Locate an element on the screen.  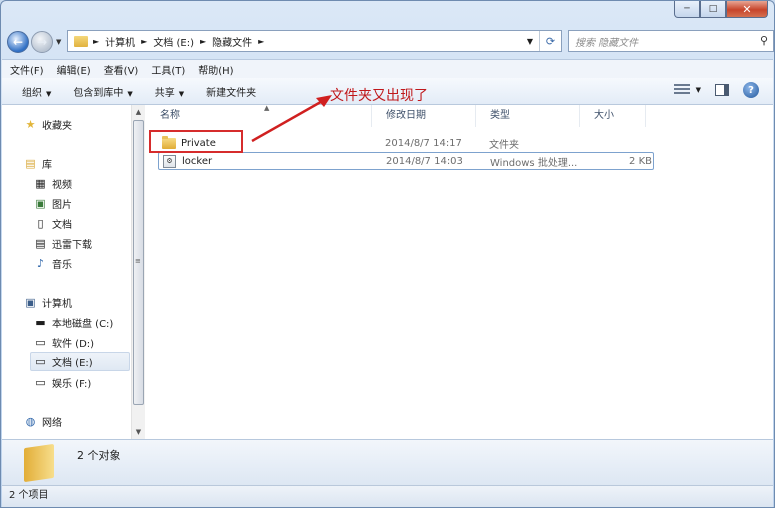
address-dropdown-icon: ▼ is located at coordinates (530, 41).